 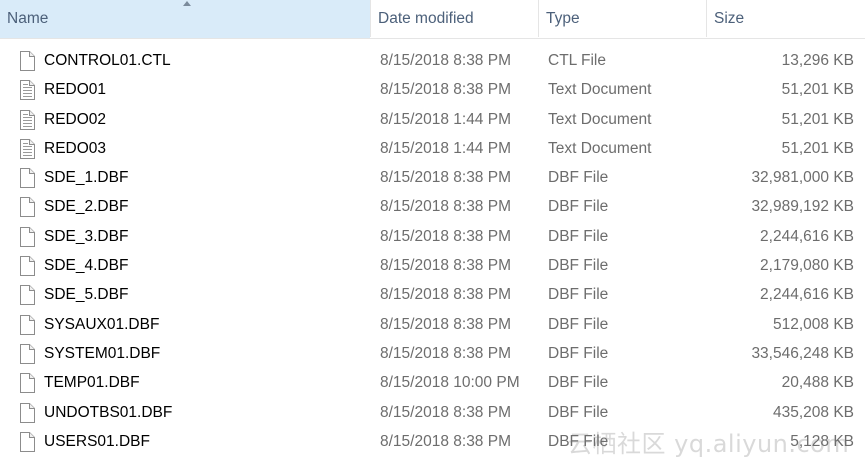 I want to click on file-name: REDO01, so click(x=75, y=90).